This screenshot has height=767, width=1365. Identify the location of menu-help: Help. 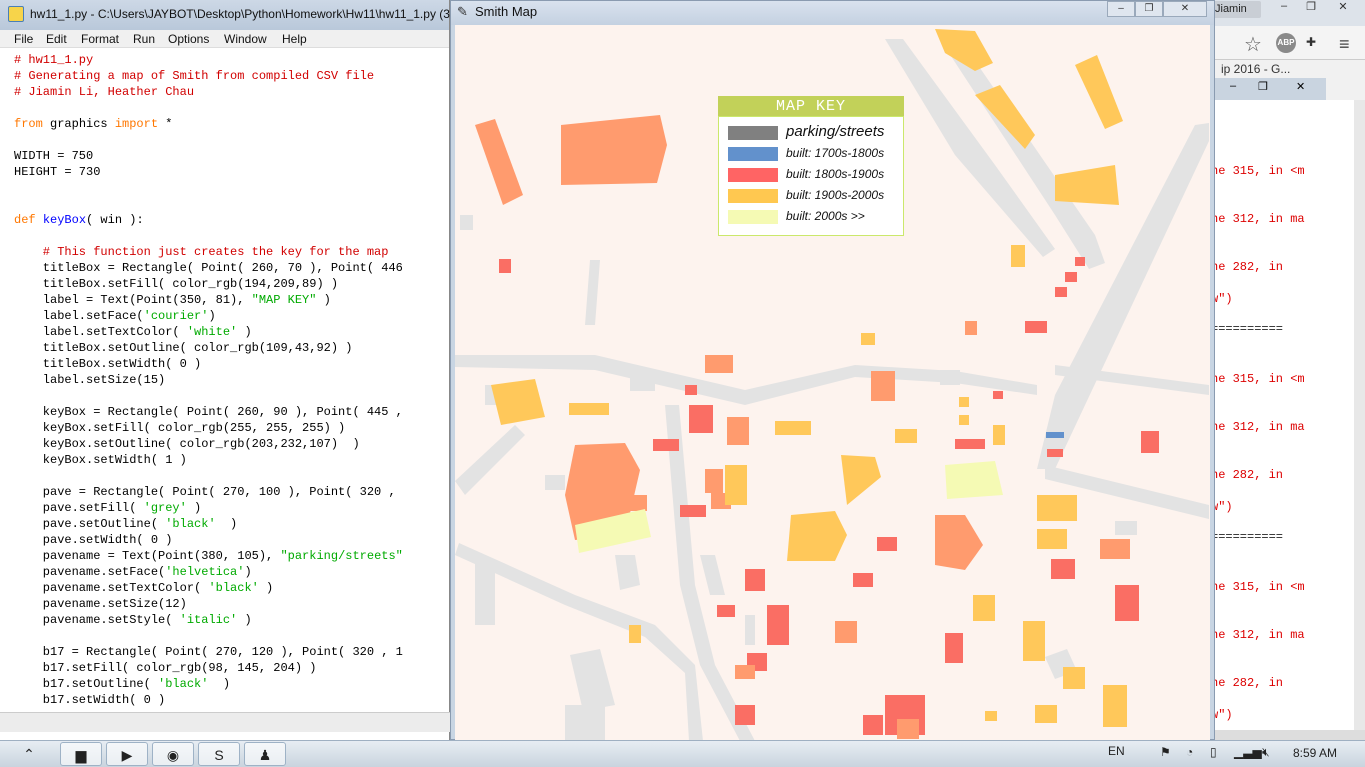
(294, 39).